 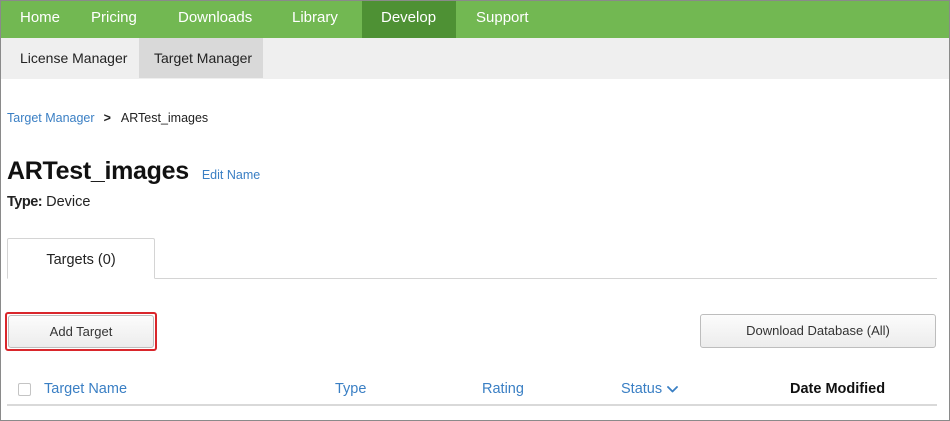 I want to click on sub-nav: License Manager Target Manager, so click(x=475, y=58).